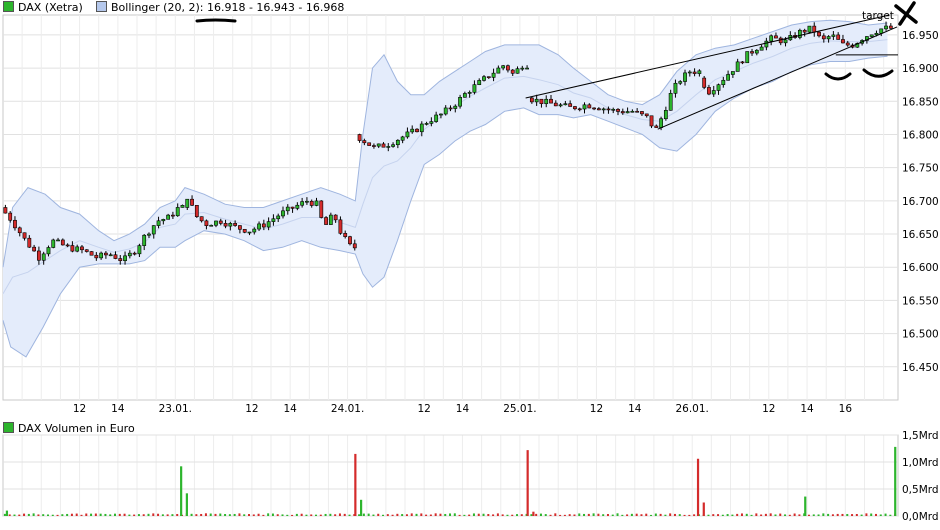 This screenshot has height=530, width=940. I want to click on time-tick-label: 24.01., so click(347, 409).